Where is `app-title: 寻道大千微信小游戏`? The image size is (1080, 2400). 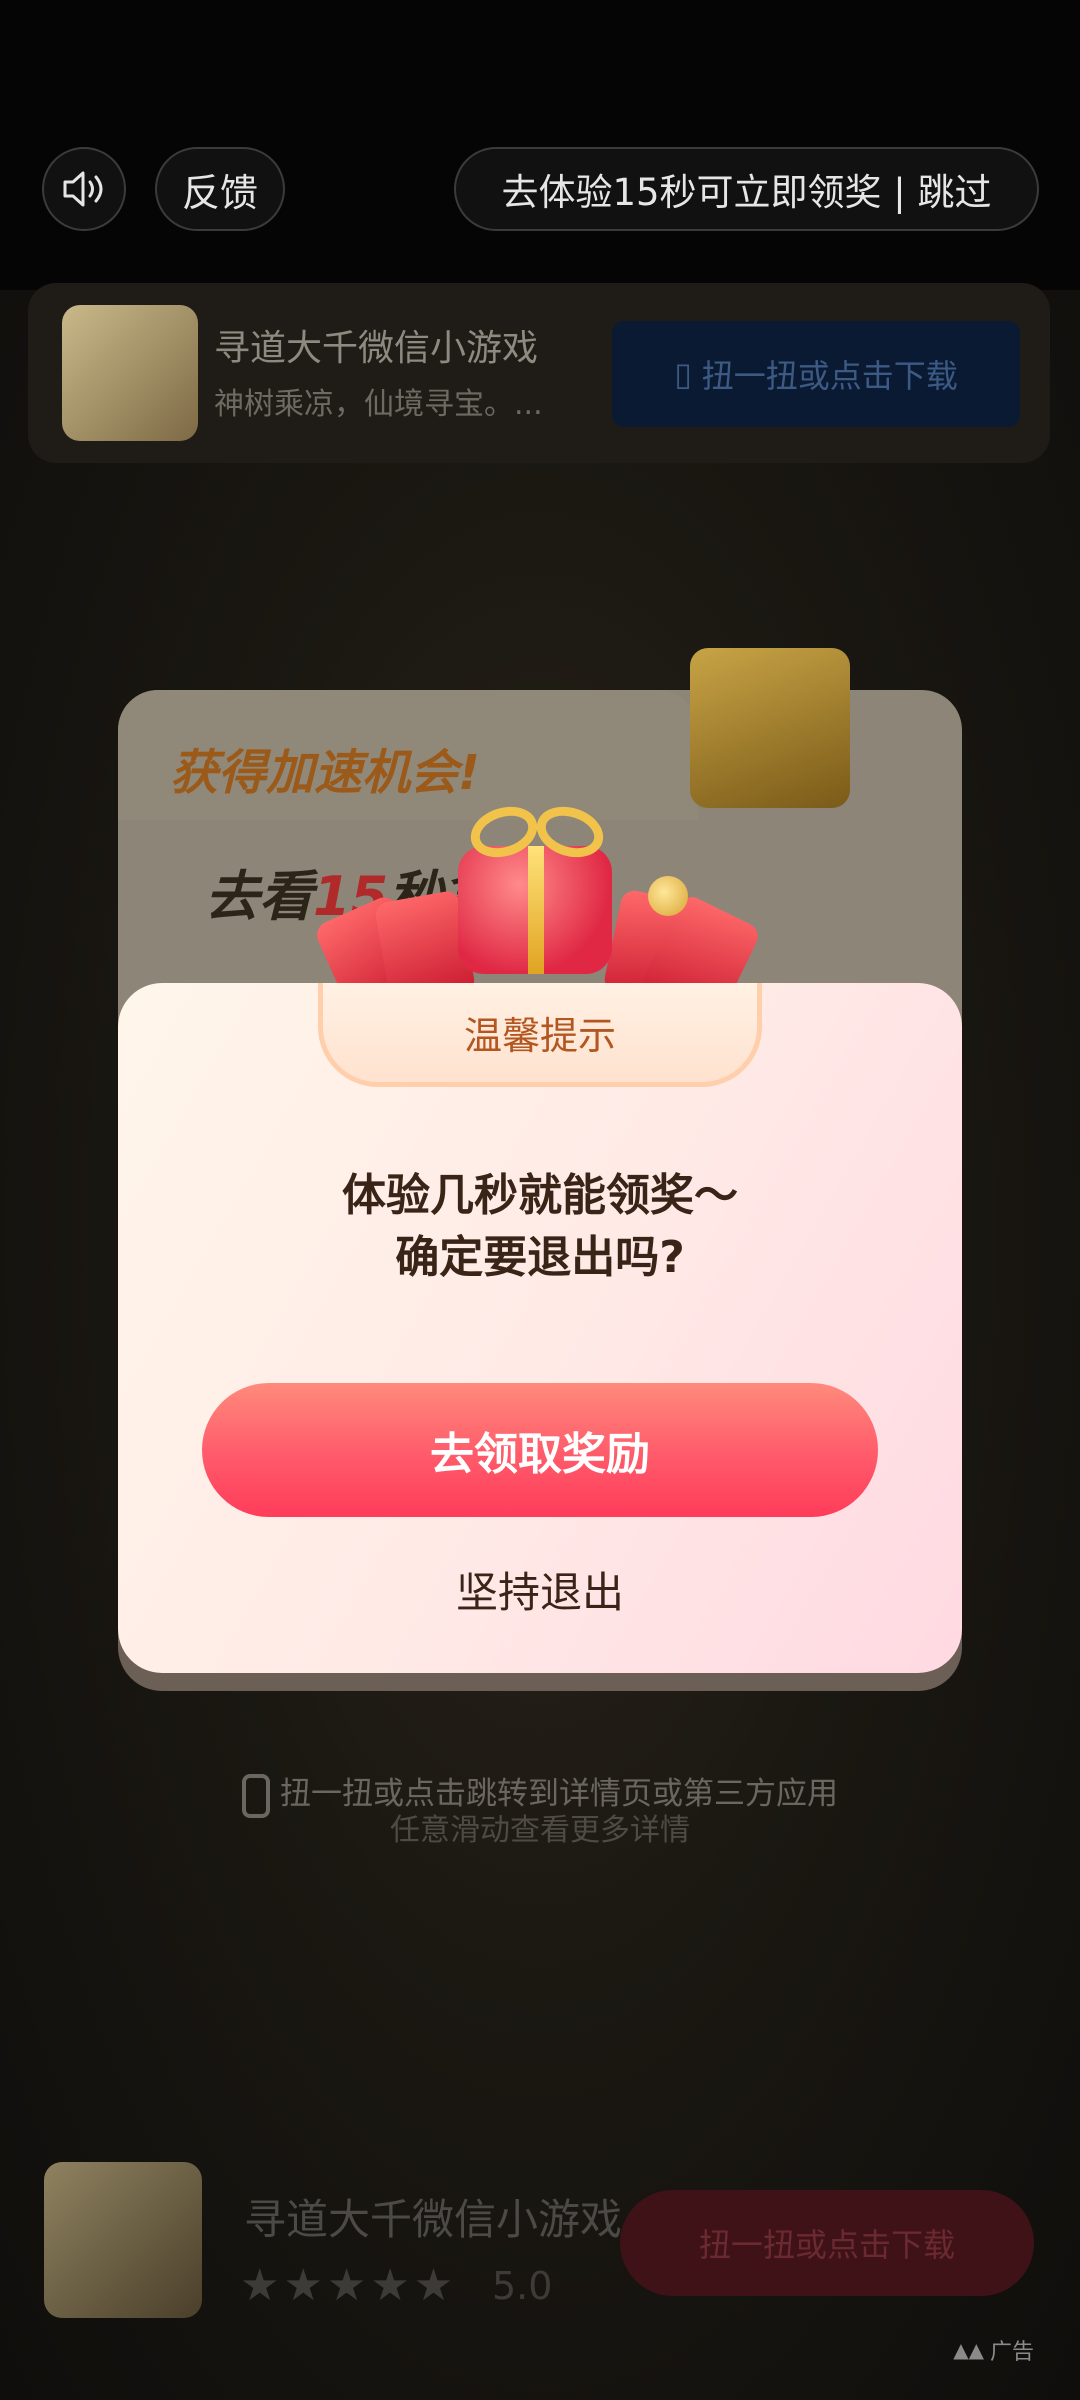
app-title: 寻道大千微信小游戏 is located at coordinates (376, 348).